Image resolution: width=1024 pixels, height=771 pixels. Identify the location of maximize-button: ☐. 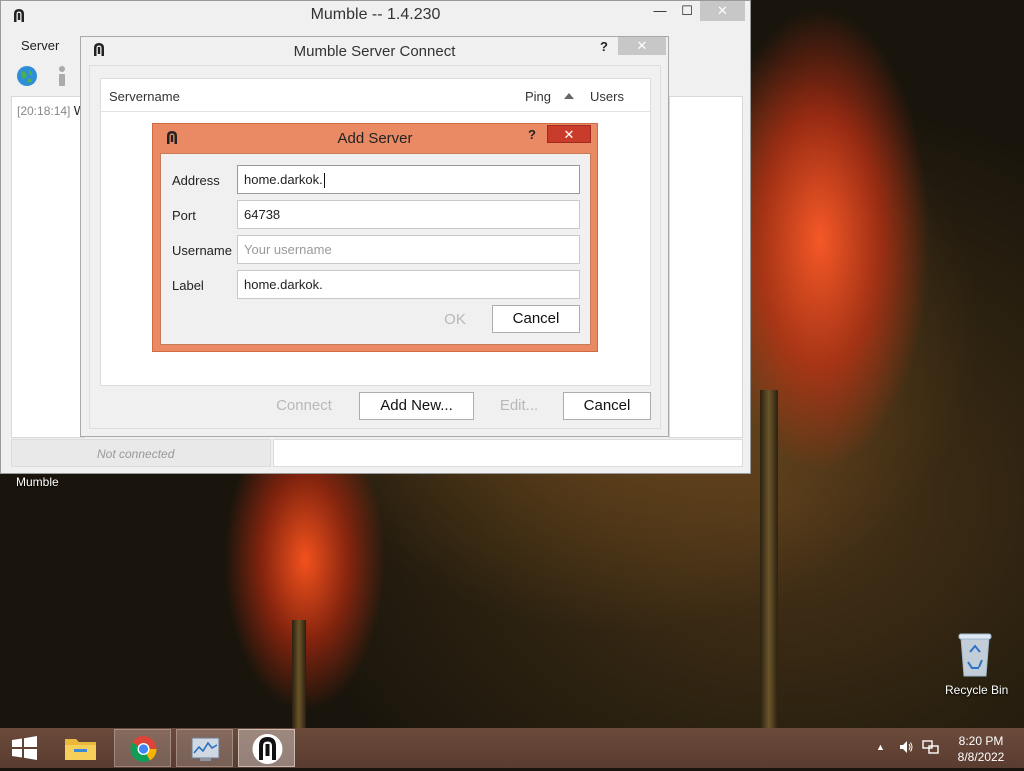
(687, 11).